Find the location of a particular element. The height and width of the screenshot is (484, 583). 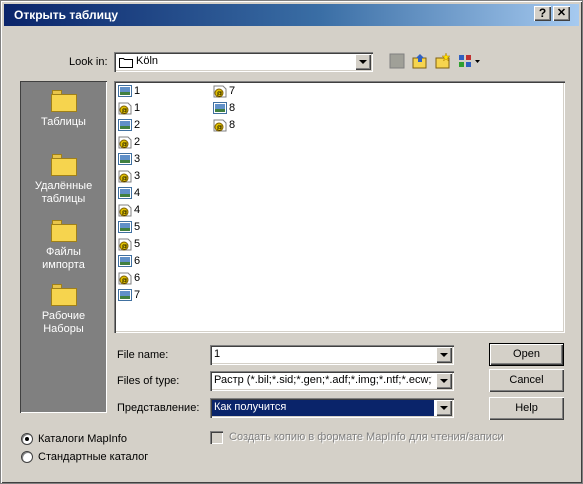

new-folder-button is located at coordinates (445, 61).